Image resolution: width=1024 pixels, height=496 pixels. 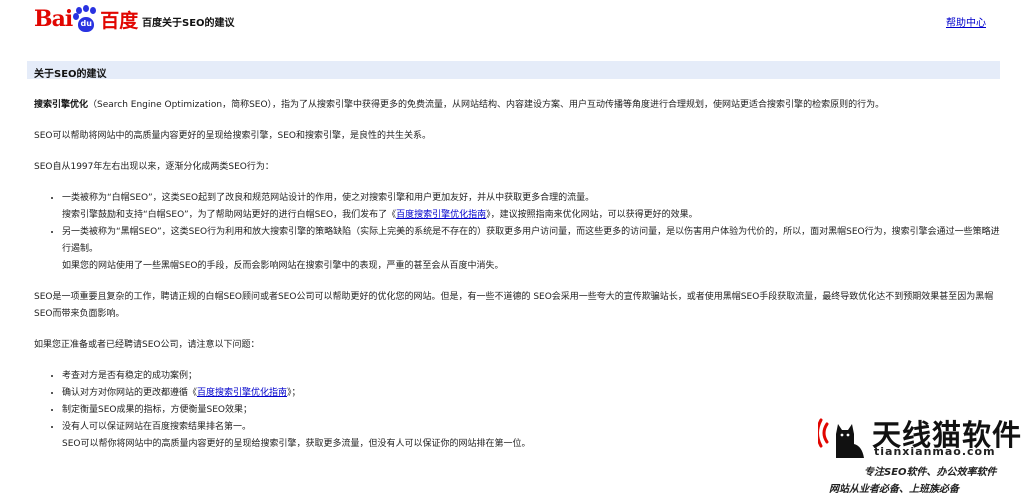 What do you see at coordinates (53, 19) in the screenshot?
I see `logo-text-bai: Bai` at bounding box center [53, 19].